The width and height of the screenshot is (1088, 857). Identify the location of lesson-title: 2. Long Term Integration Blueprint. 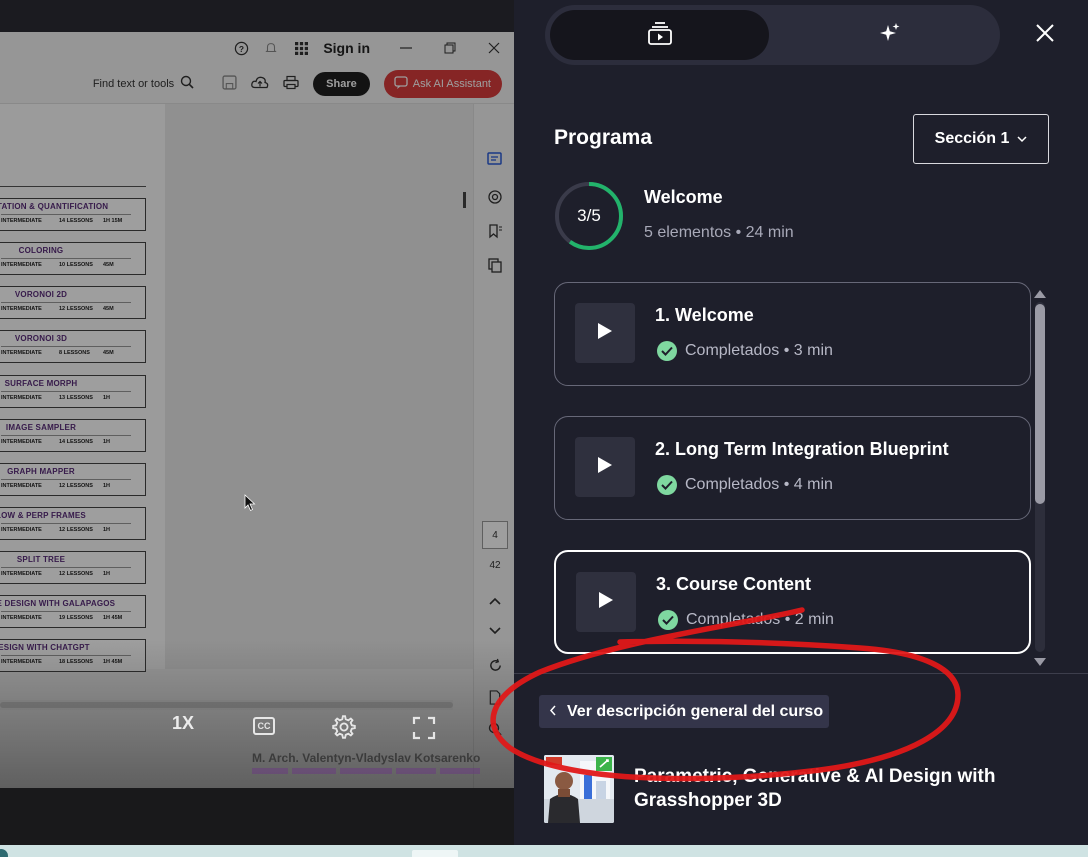
(802, 449).